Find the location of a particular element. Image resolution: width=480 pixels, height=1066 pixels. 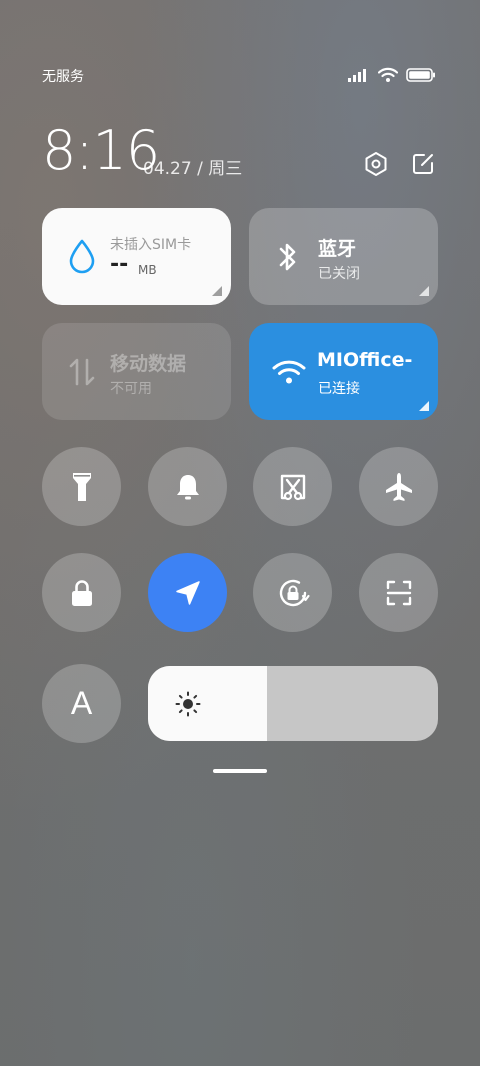

scan-icon is located at coordinates (398, 592).